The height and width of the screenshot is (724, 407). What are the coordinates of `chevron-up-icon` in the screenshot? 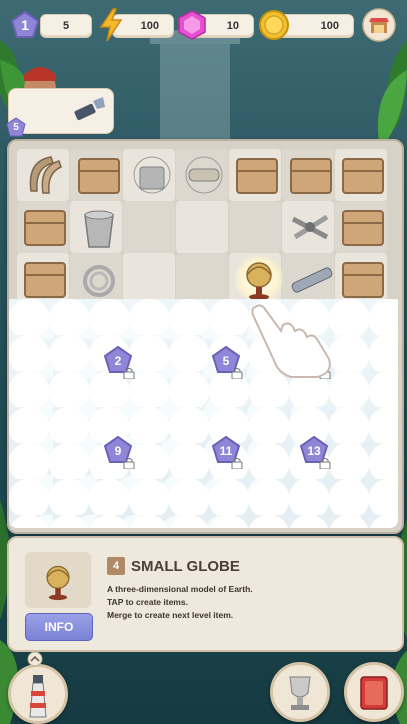 It's located at (35, 659).